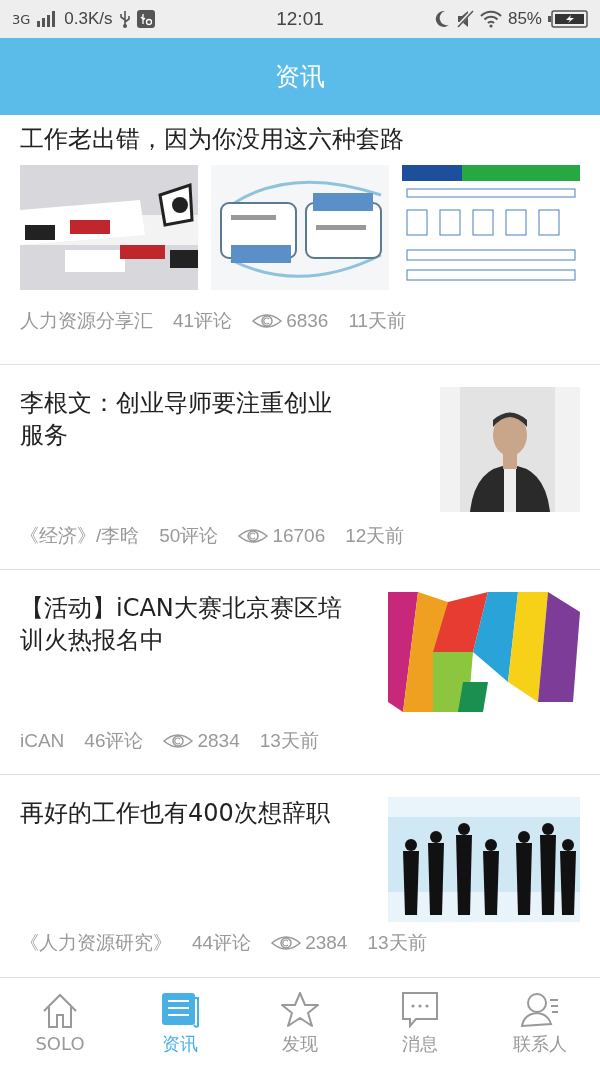 The height and width of the screenshot is (1067, 600). Describe the element at coordinates (300, 18) in the screenshot. I see `clock-time: 12:01` at that location.